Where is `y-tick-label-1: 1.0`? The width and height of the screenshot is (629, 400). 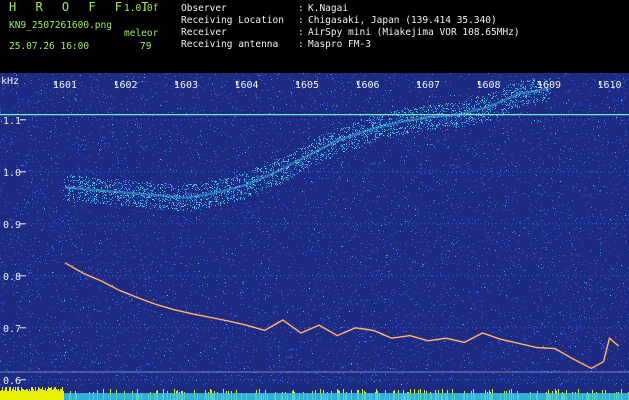 y-tick-label-1: 1.0 is located at coordinates (12, 173).